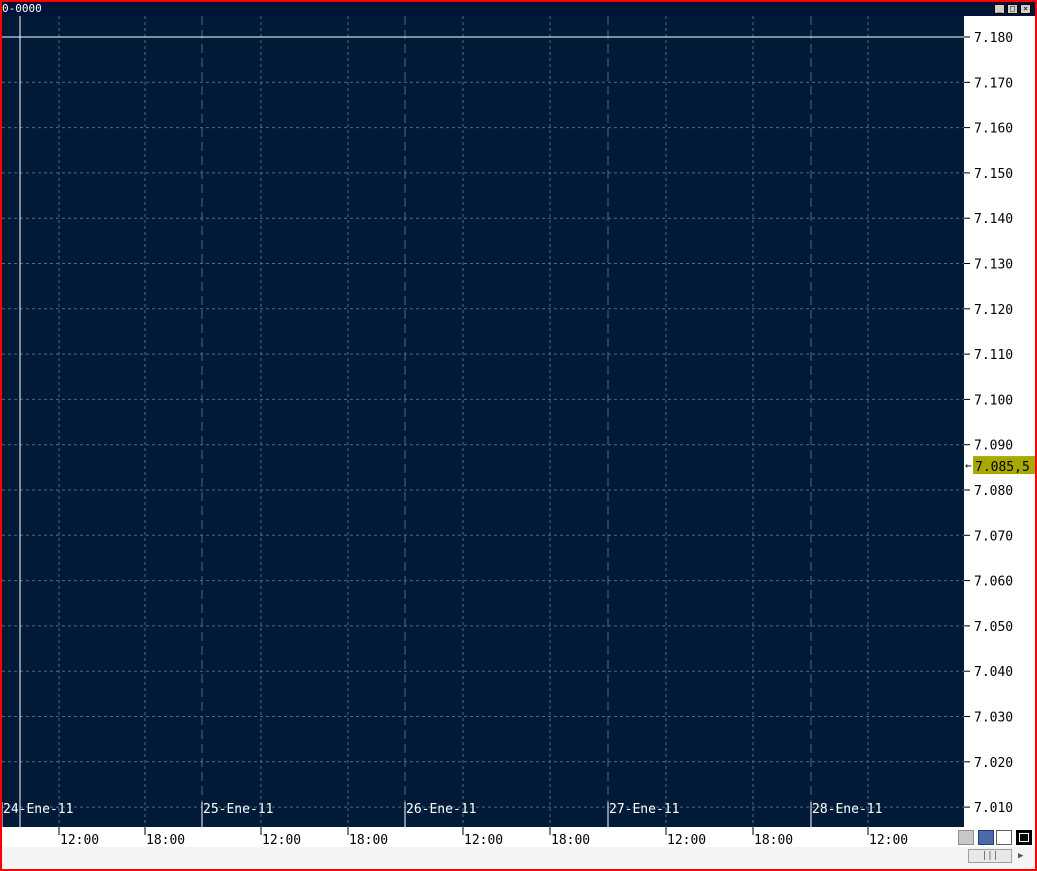 This screenshot has height=871, width=1037. Describe the element at coordinates (38, 809) in the screenshot. I see `date-label: 24-Ene-11` at that location.